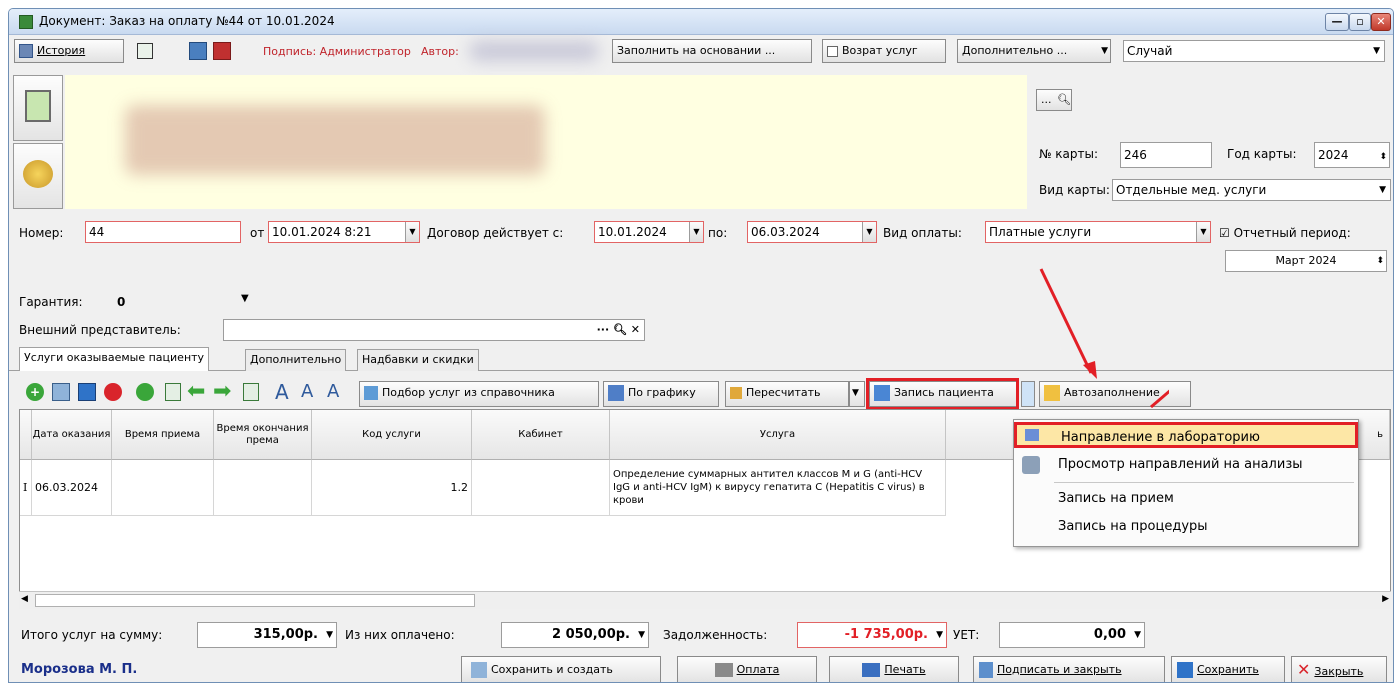 The height and width of the screenshot is (689, 1399). What do you see at coordinates (661, 394) in the screenshot?
I see `by-schedule-button: По графику` at bounding box center [661, 394].